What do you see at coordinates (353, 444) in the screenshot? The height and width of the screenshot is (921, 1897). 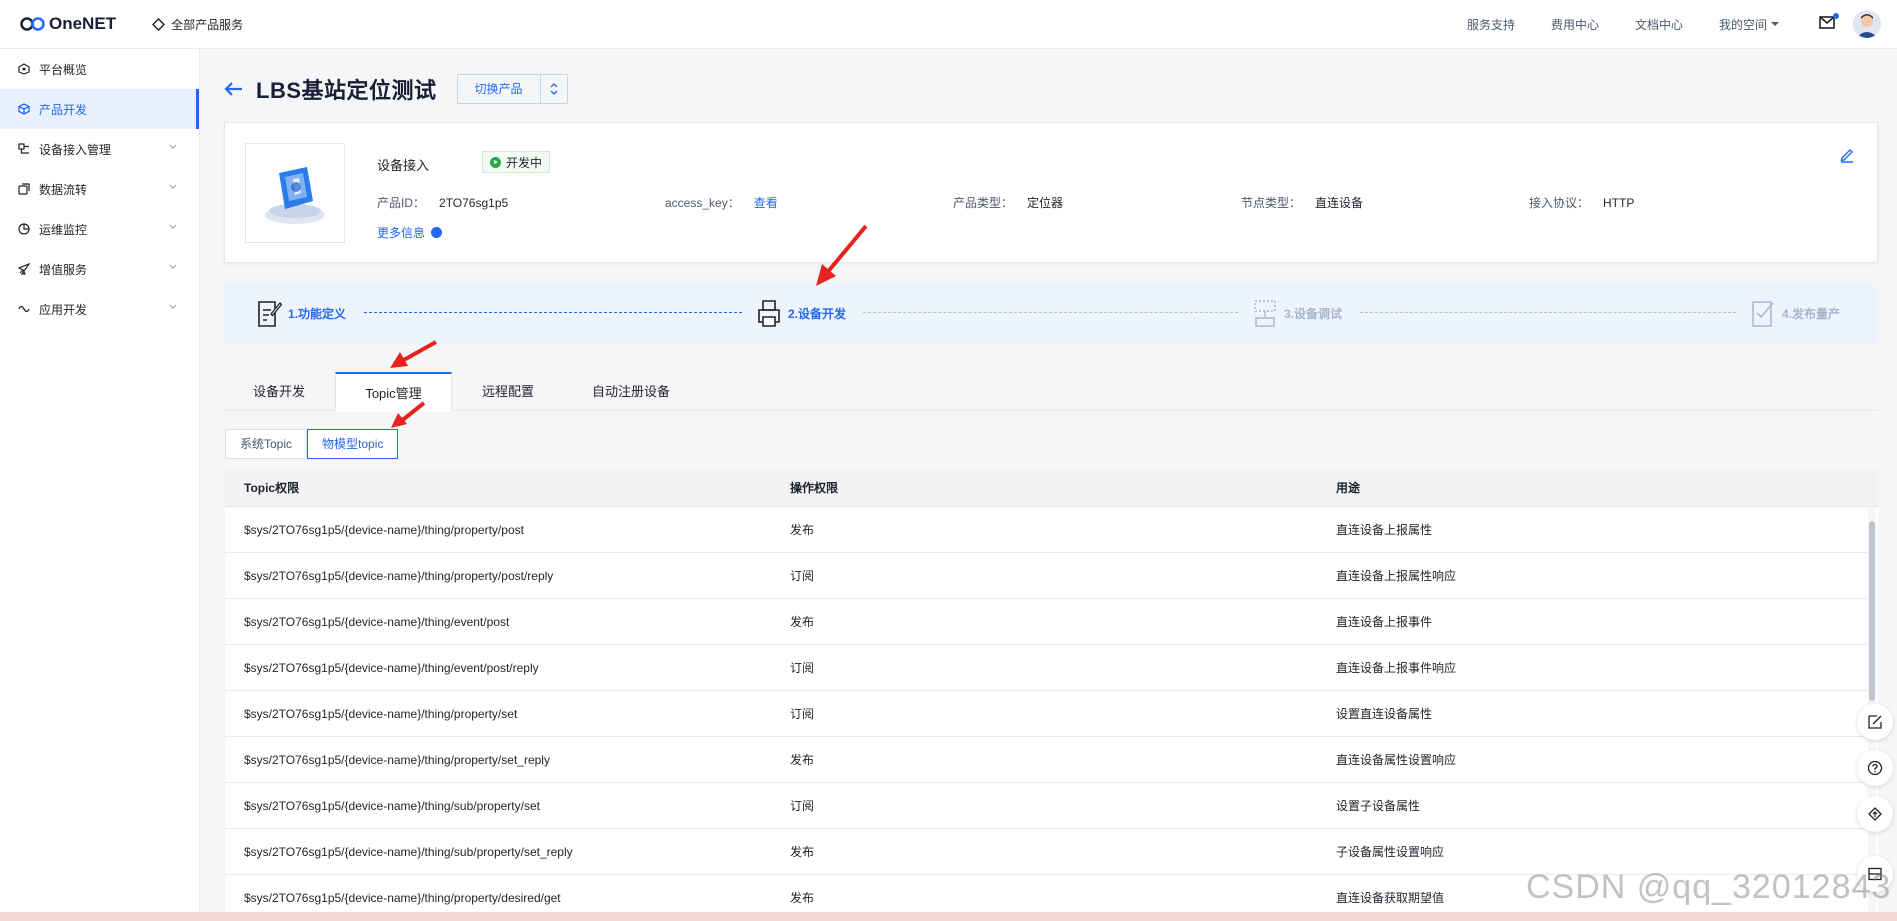 I see `subtab-thing-model-topic: 物模型topic` at bounding box center [353, 444].